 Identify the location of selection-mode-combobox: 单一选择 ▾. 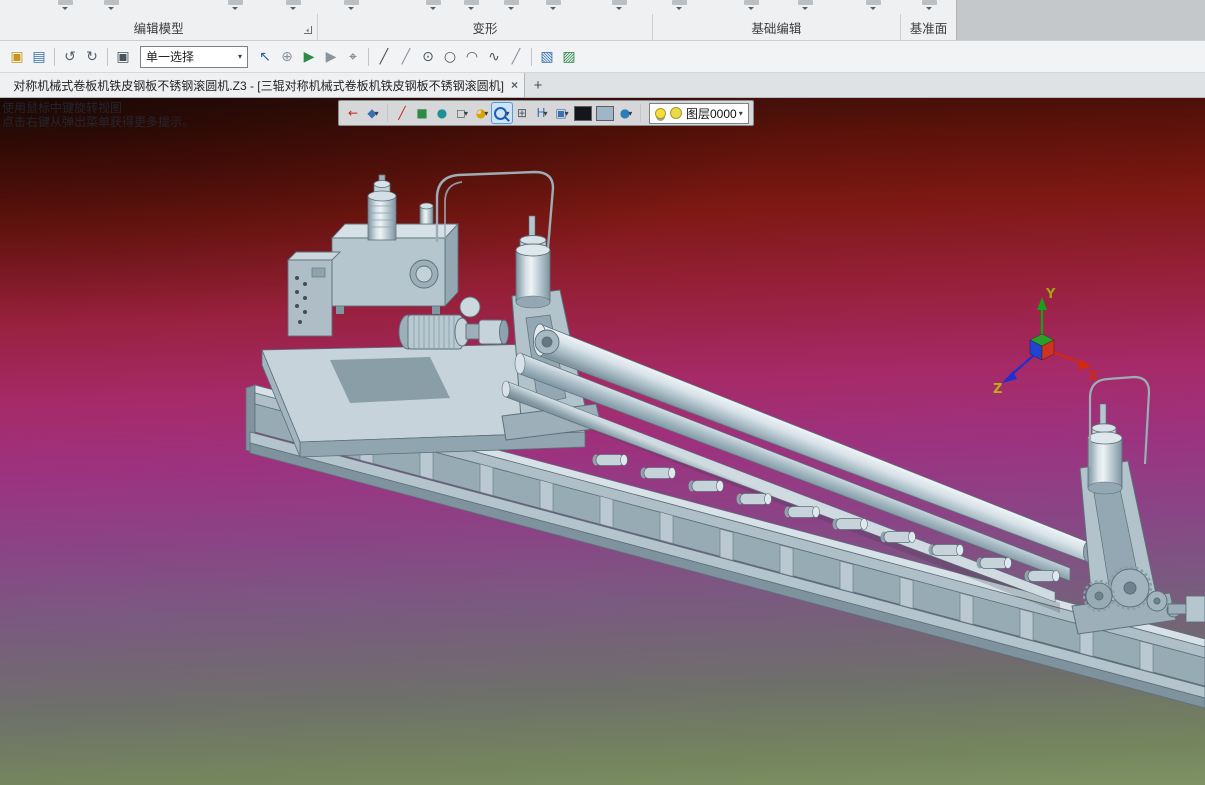
(194, 56).